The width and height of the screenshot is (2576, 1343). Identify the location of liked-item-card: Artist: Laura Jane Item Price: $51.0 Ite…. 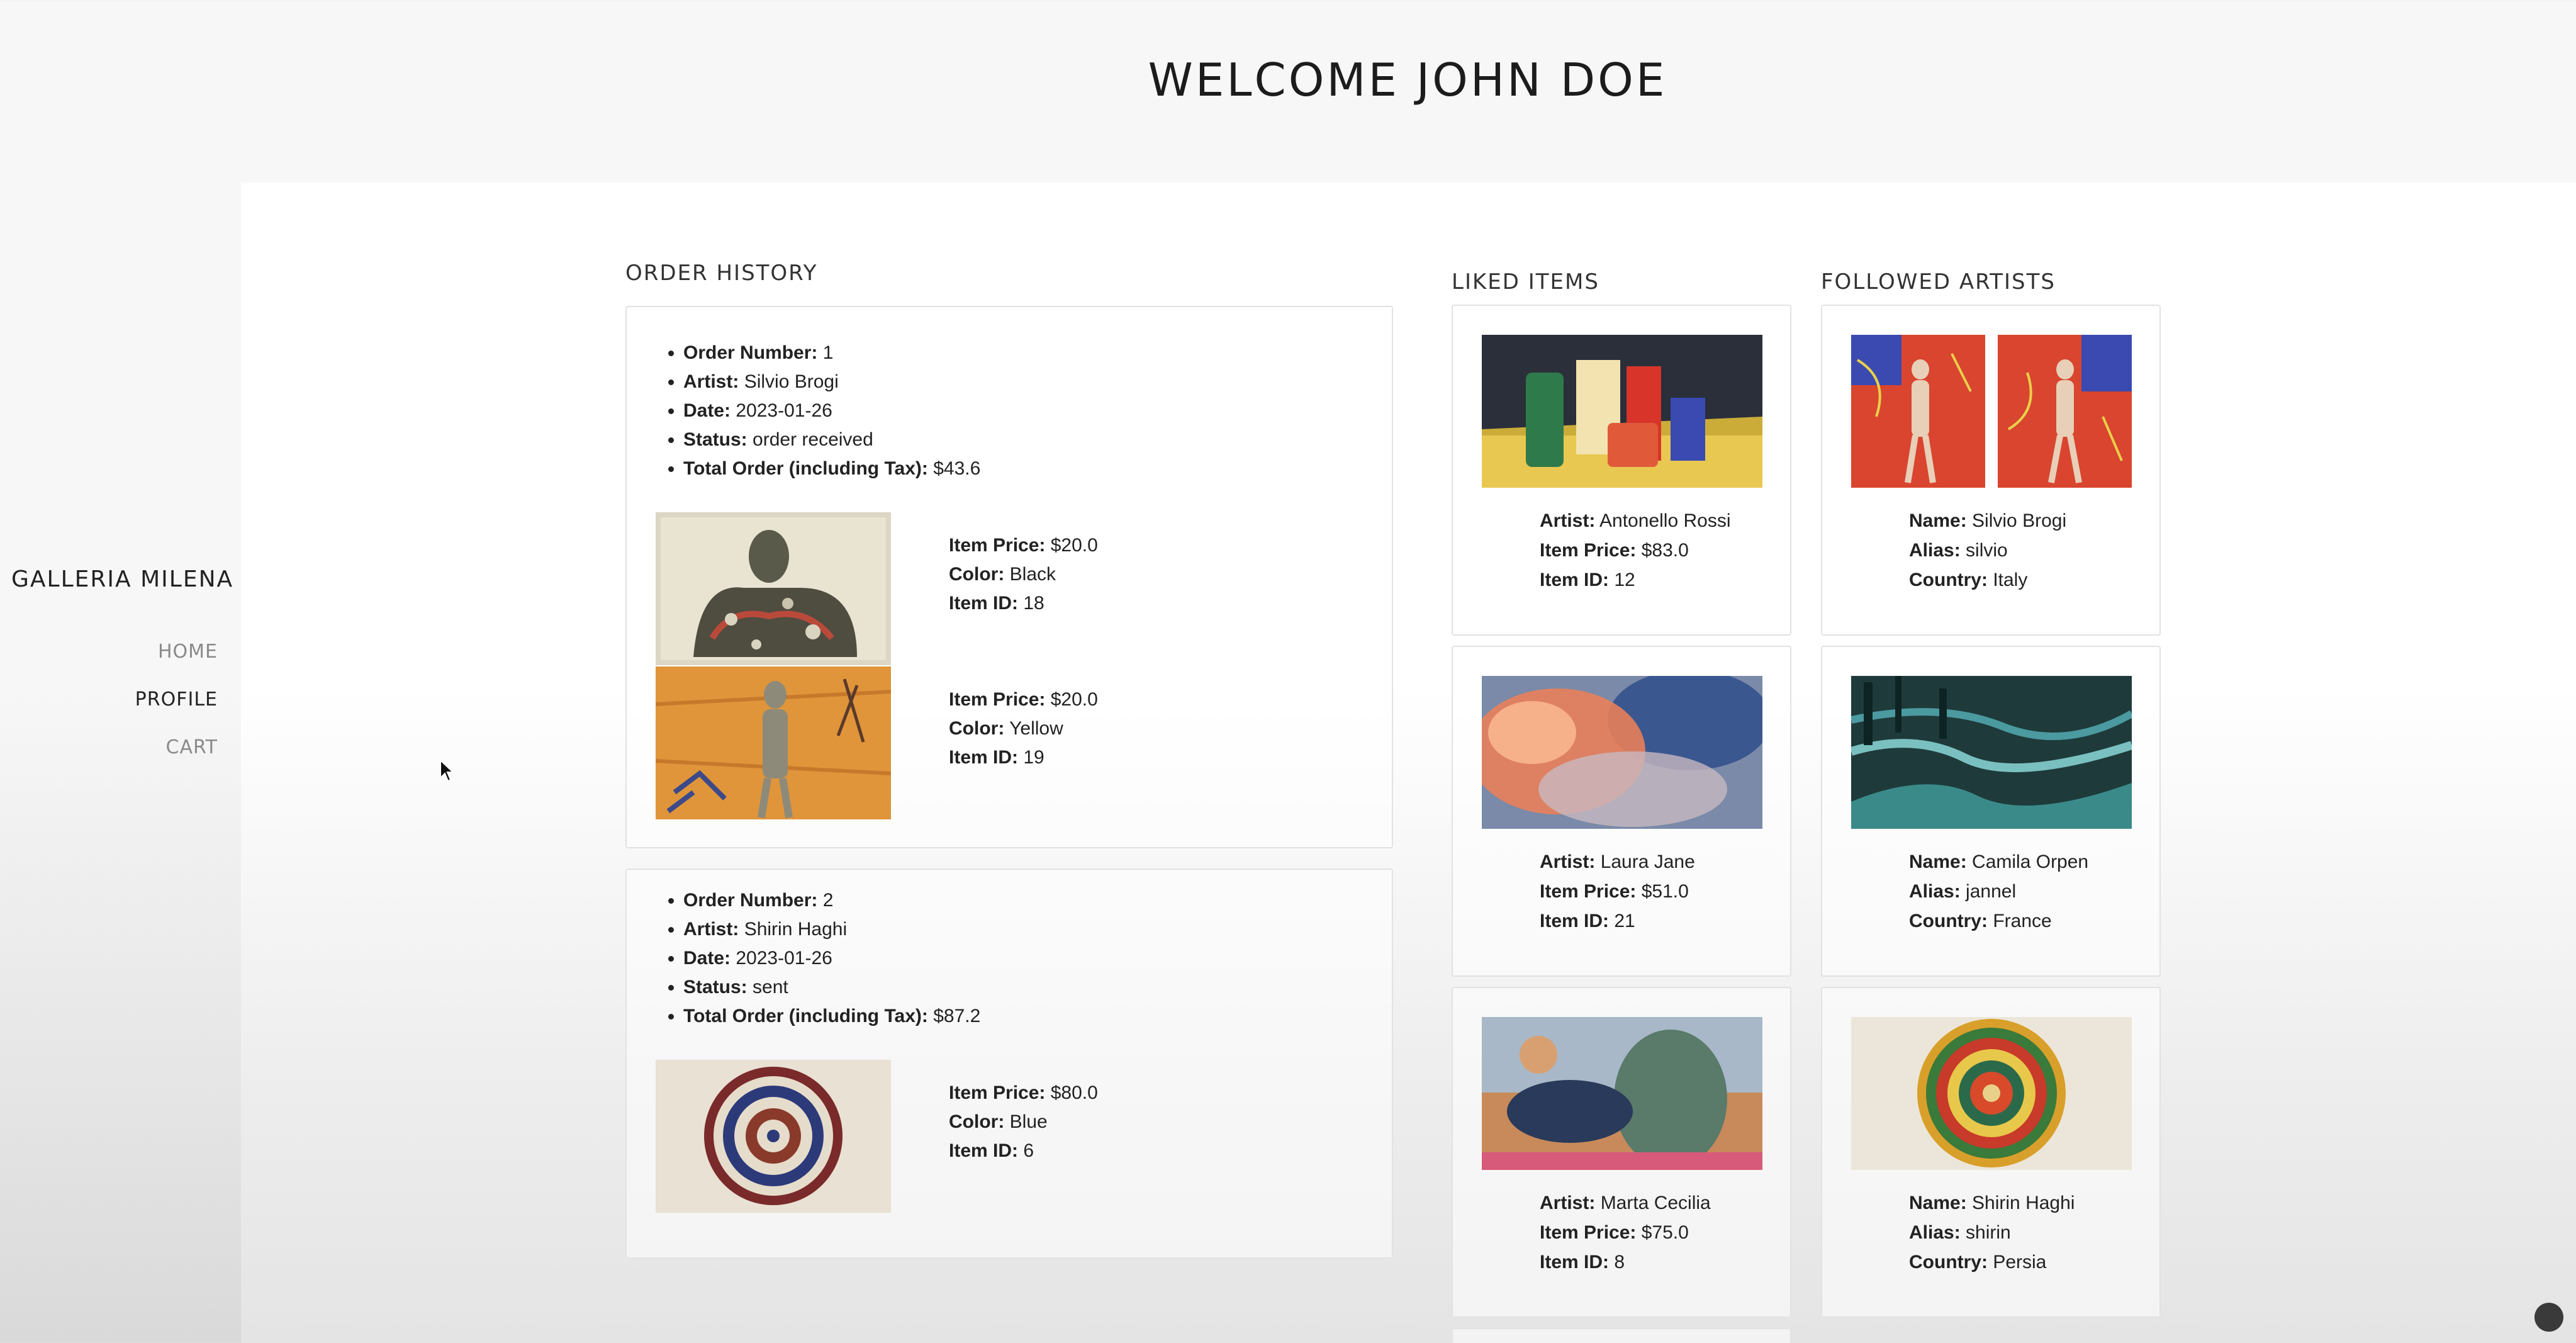
(1621, 811).